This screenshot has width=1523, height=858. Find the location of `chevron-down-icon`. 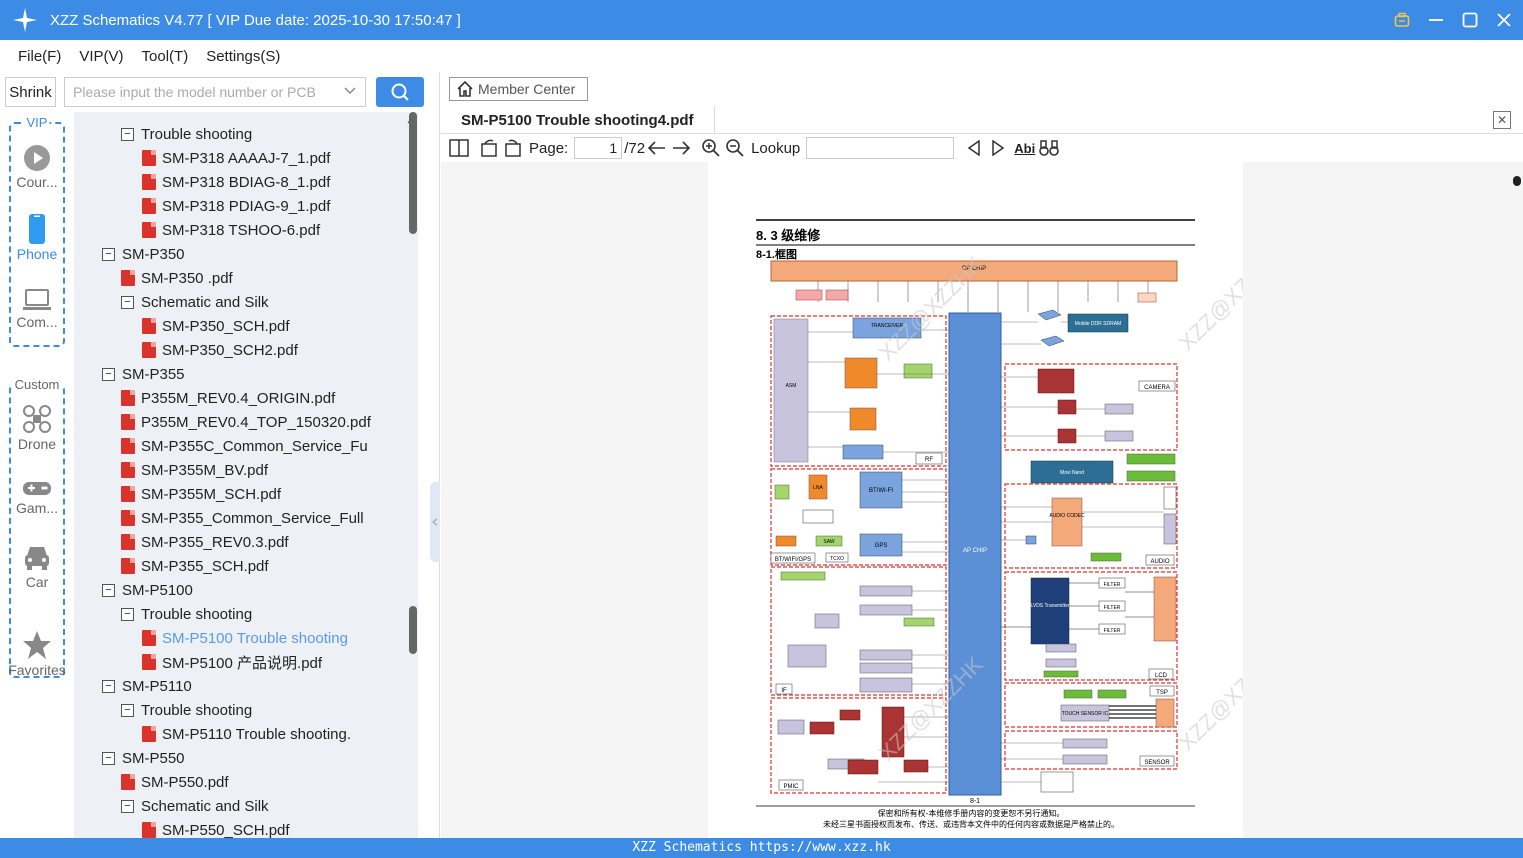

chevron-down-icon is located at coordinates (350, 91).